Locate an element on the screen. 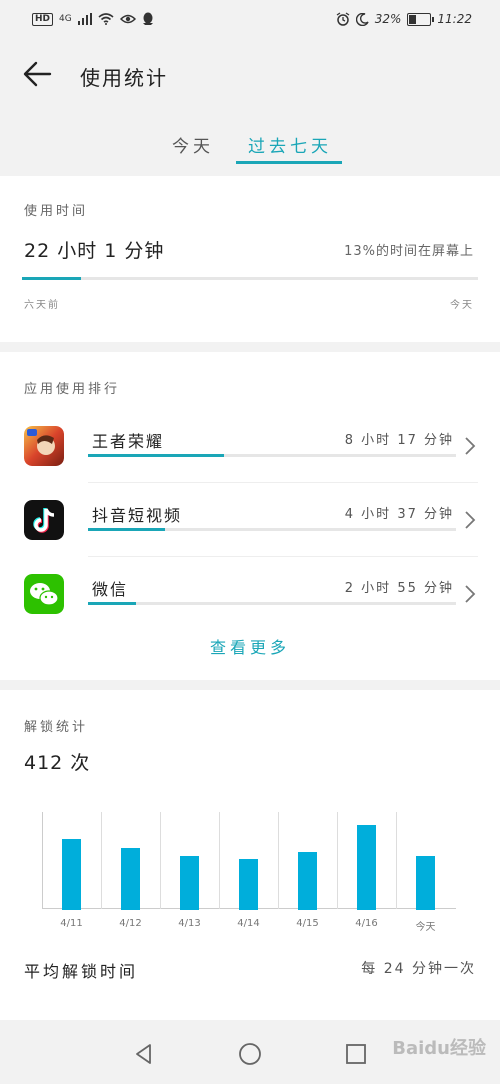  app-header: 使用统计 is located at coordinates (250, 75).